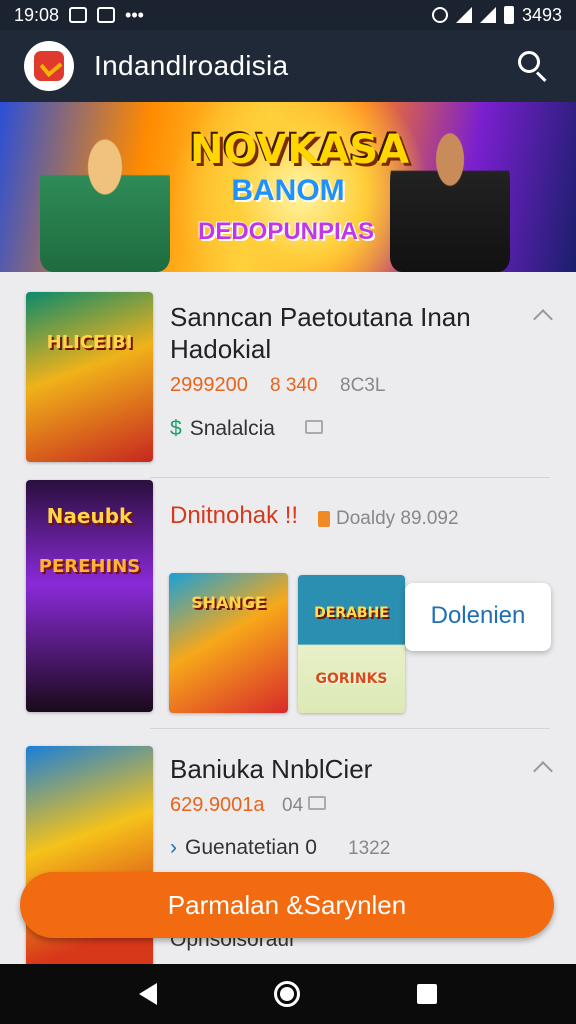 The width and height of the screenshot is (576, 1024). Describe the element at coordinates (228, 643) in the screenshot. I see `related-thumbnail: SHANGE` at that location.